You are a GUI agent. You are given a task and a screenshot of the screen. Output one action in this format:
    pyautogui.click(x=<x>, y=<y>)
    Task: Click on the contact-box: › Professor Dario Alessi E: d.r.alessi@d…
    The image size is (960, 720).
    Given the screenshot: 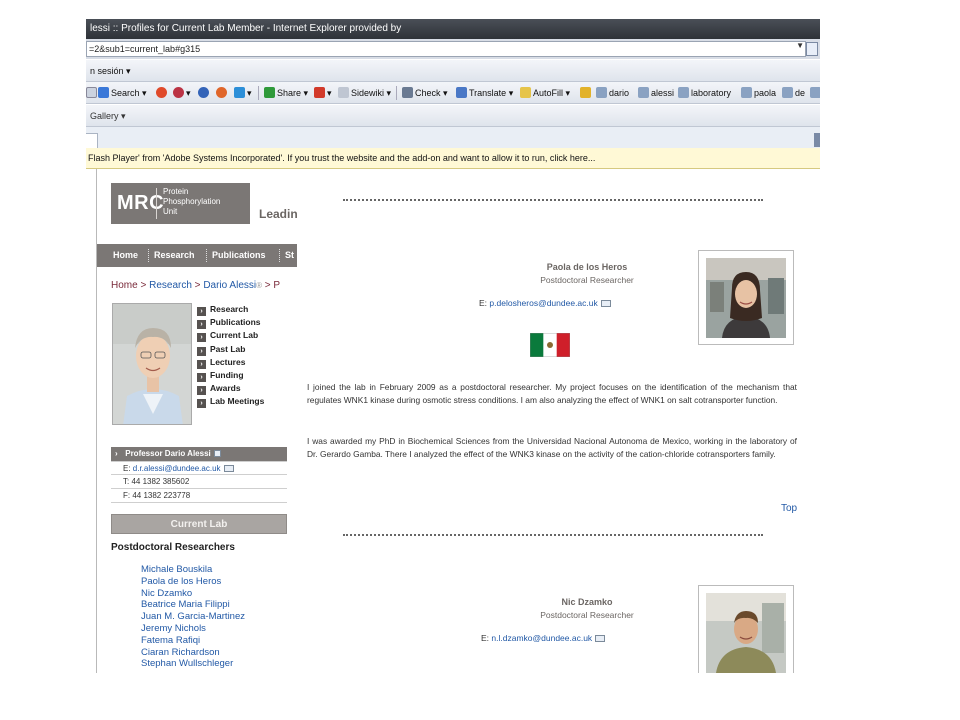 What is the action you would take?
    pyautogui.click(x=199, y=475)
    